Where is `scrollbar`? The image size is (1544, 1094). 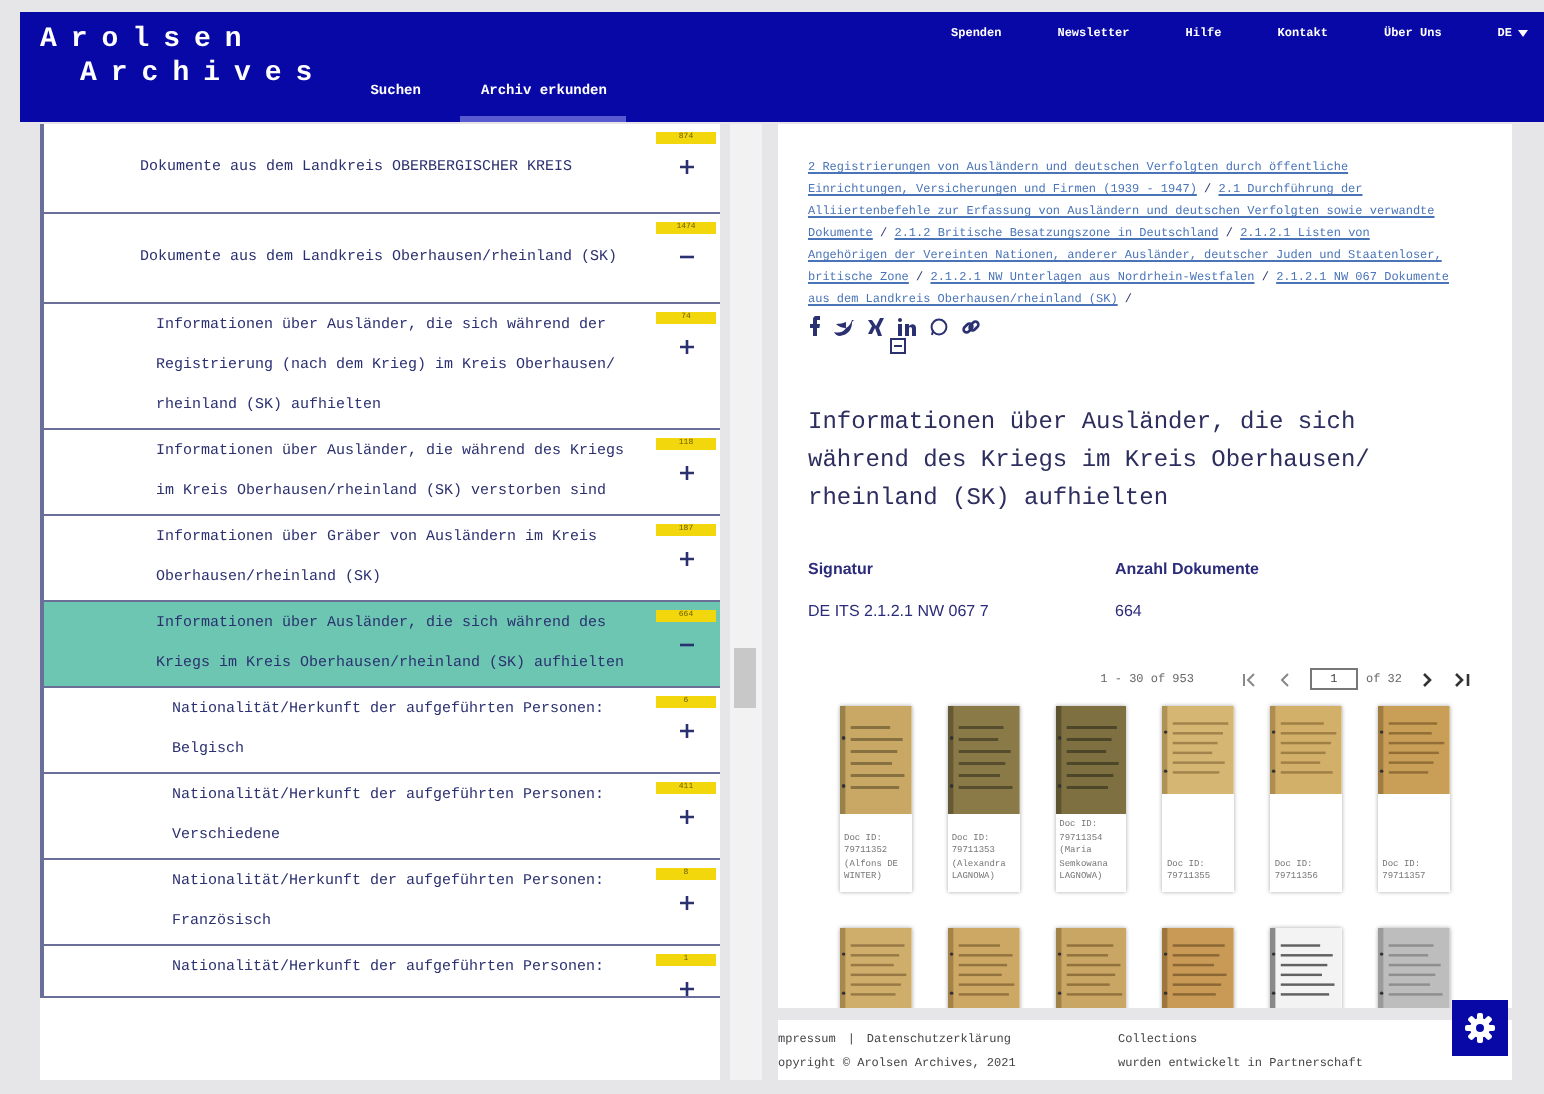 scrollbar is located at coordinates (746, 602).